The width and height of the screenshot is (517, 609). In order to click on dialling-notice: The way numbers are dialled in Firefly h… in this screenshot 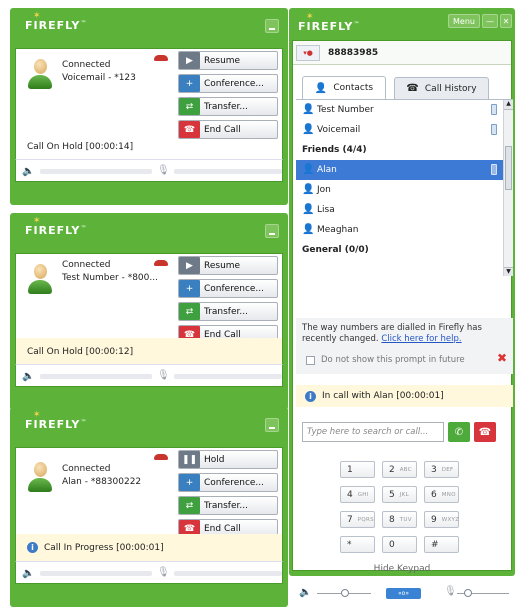, I will do `click(404, 346)`.